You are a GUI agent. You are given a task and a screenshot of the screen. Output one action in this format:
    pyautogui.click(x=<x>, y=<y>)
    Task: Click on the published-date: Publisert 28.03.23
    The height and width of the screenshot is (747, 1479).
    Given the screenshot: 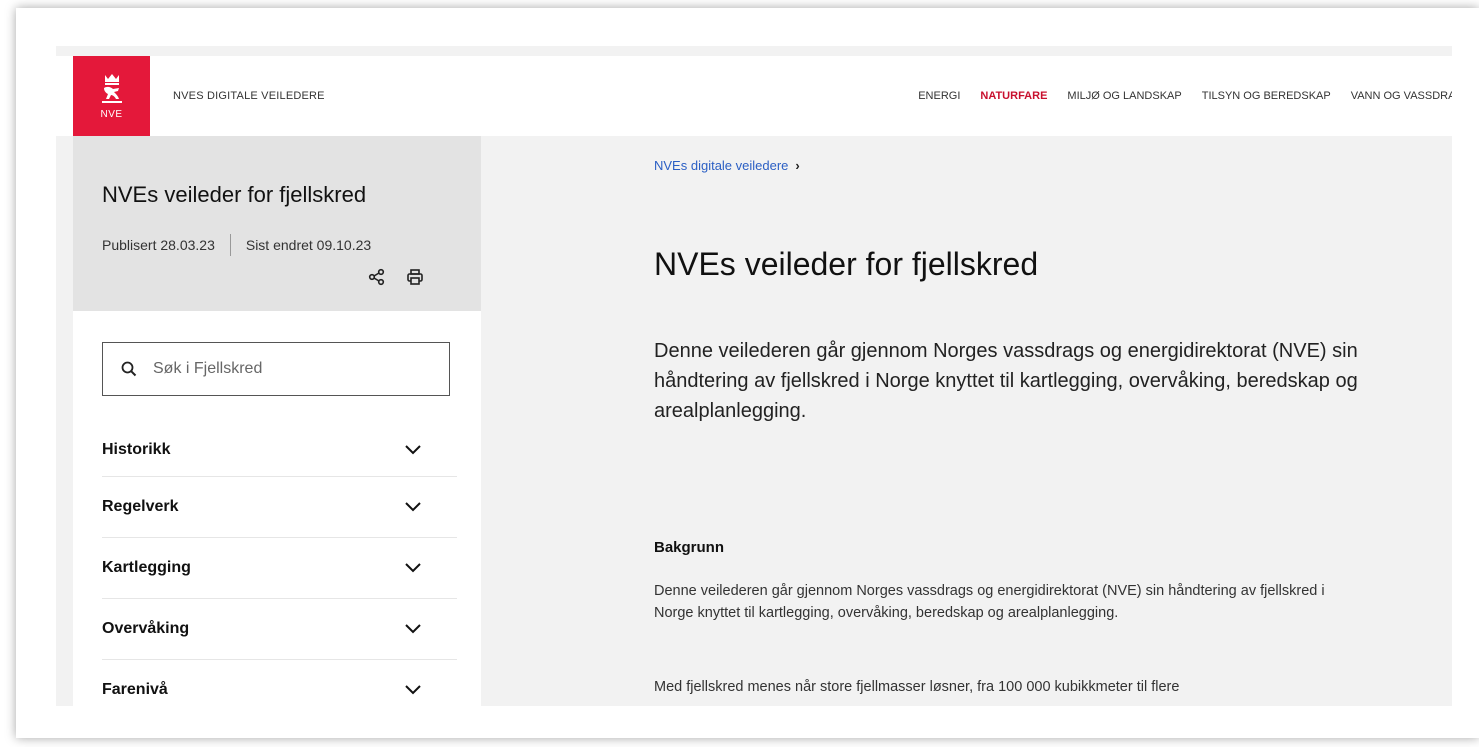 What is the action you would take?
    pyautogui.click(x=158, y=245)
    